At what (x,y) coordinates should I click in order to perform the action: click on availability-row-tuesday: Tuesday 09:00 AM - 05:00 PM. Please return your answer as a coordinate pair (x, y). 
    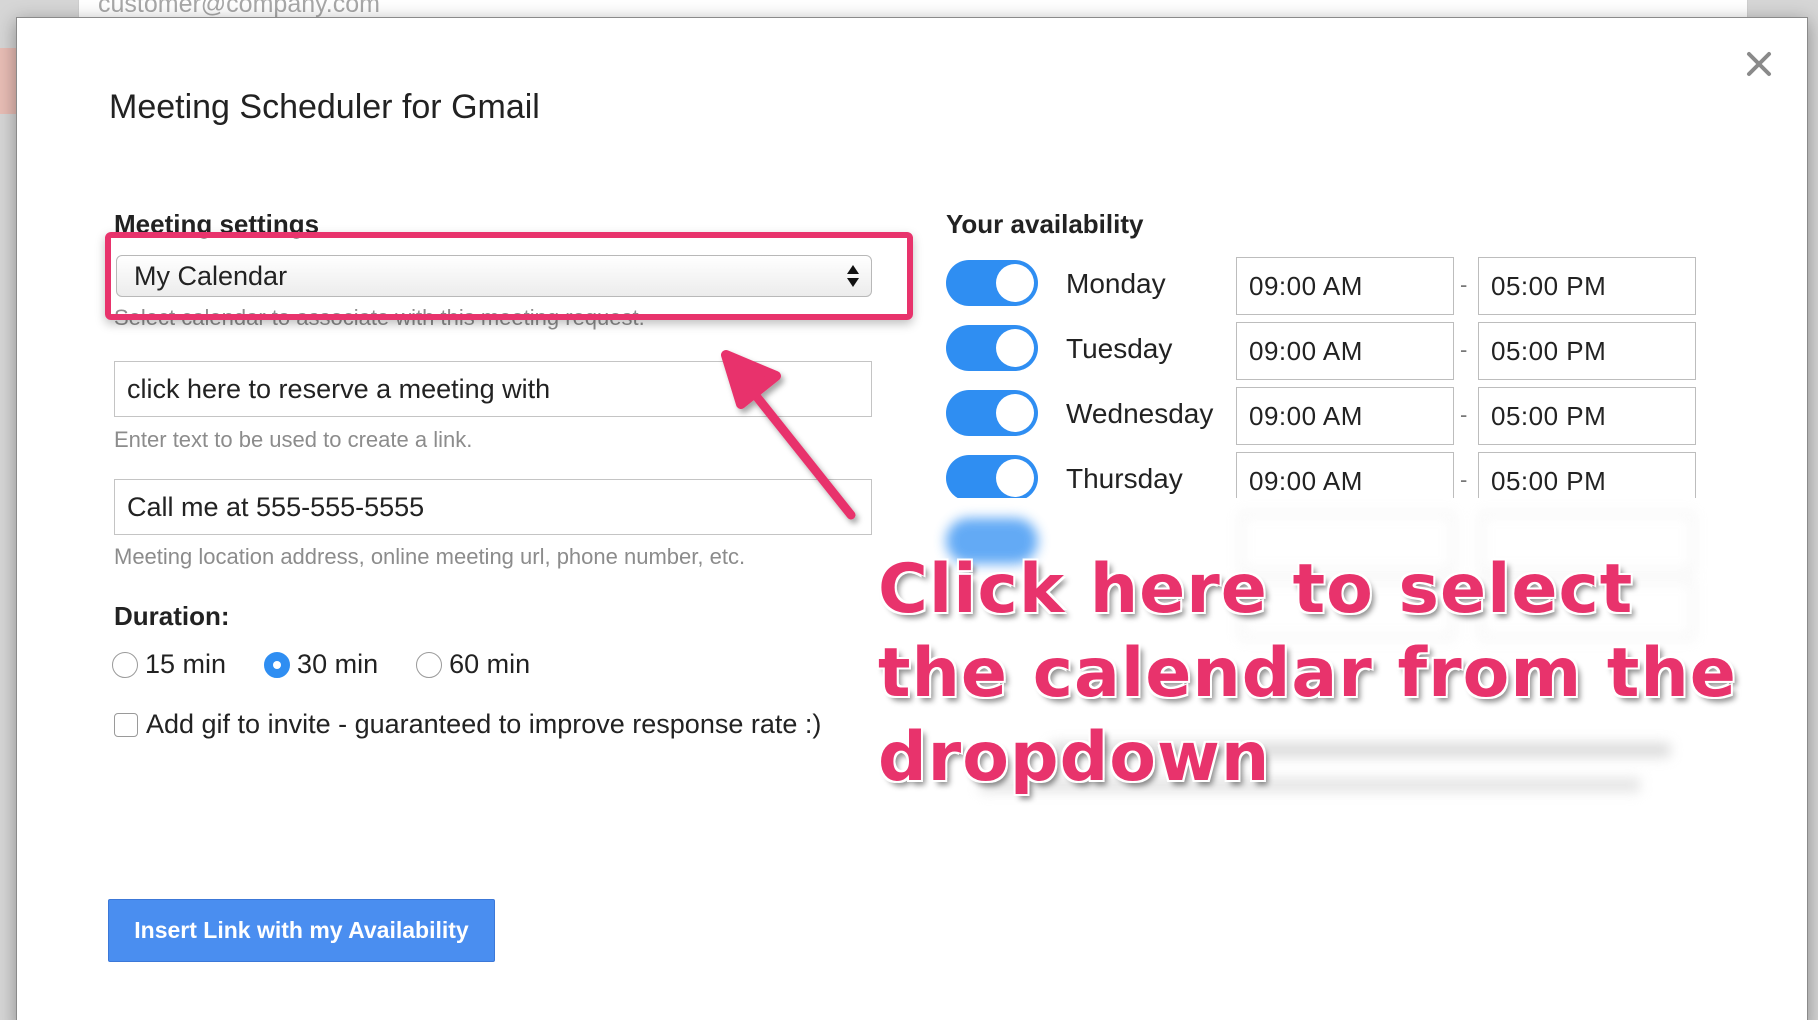
    Looking at the image, I should click on (1321, 351).